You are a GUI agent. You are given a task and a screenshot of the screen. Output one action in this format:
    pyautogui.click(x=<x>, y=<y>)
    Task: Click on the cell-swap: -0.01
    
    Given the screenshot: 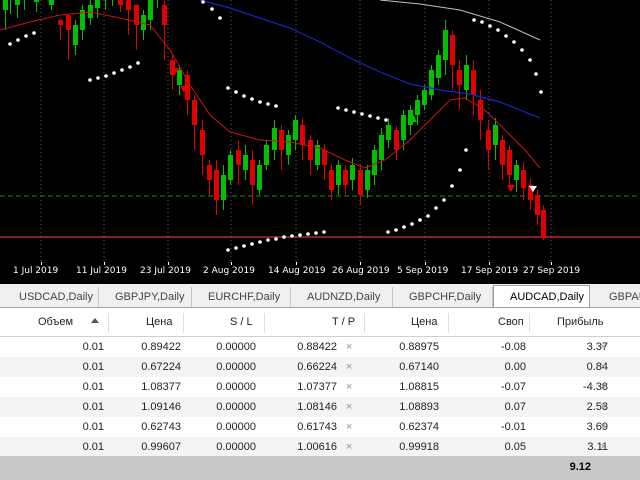 What is the action you would take?
    pyautogui.click(x=513, y=427)
    